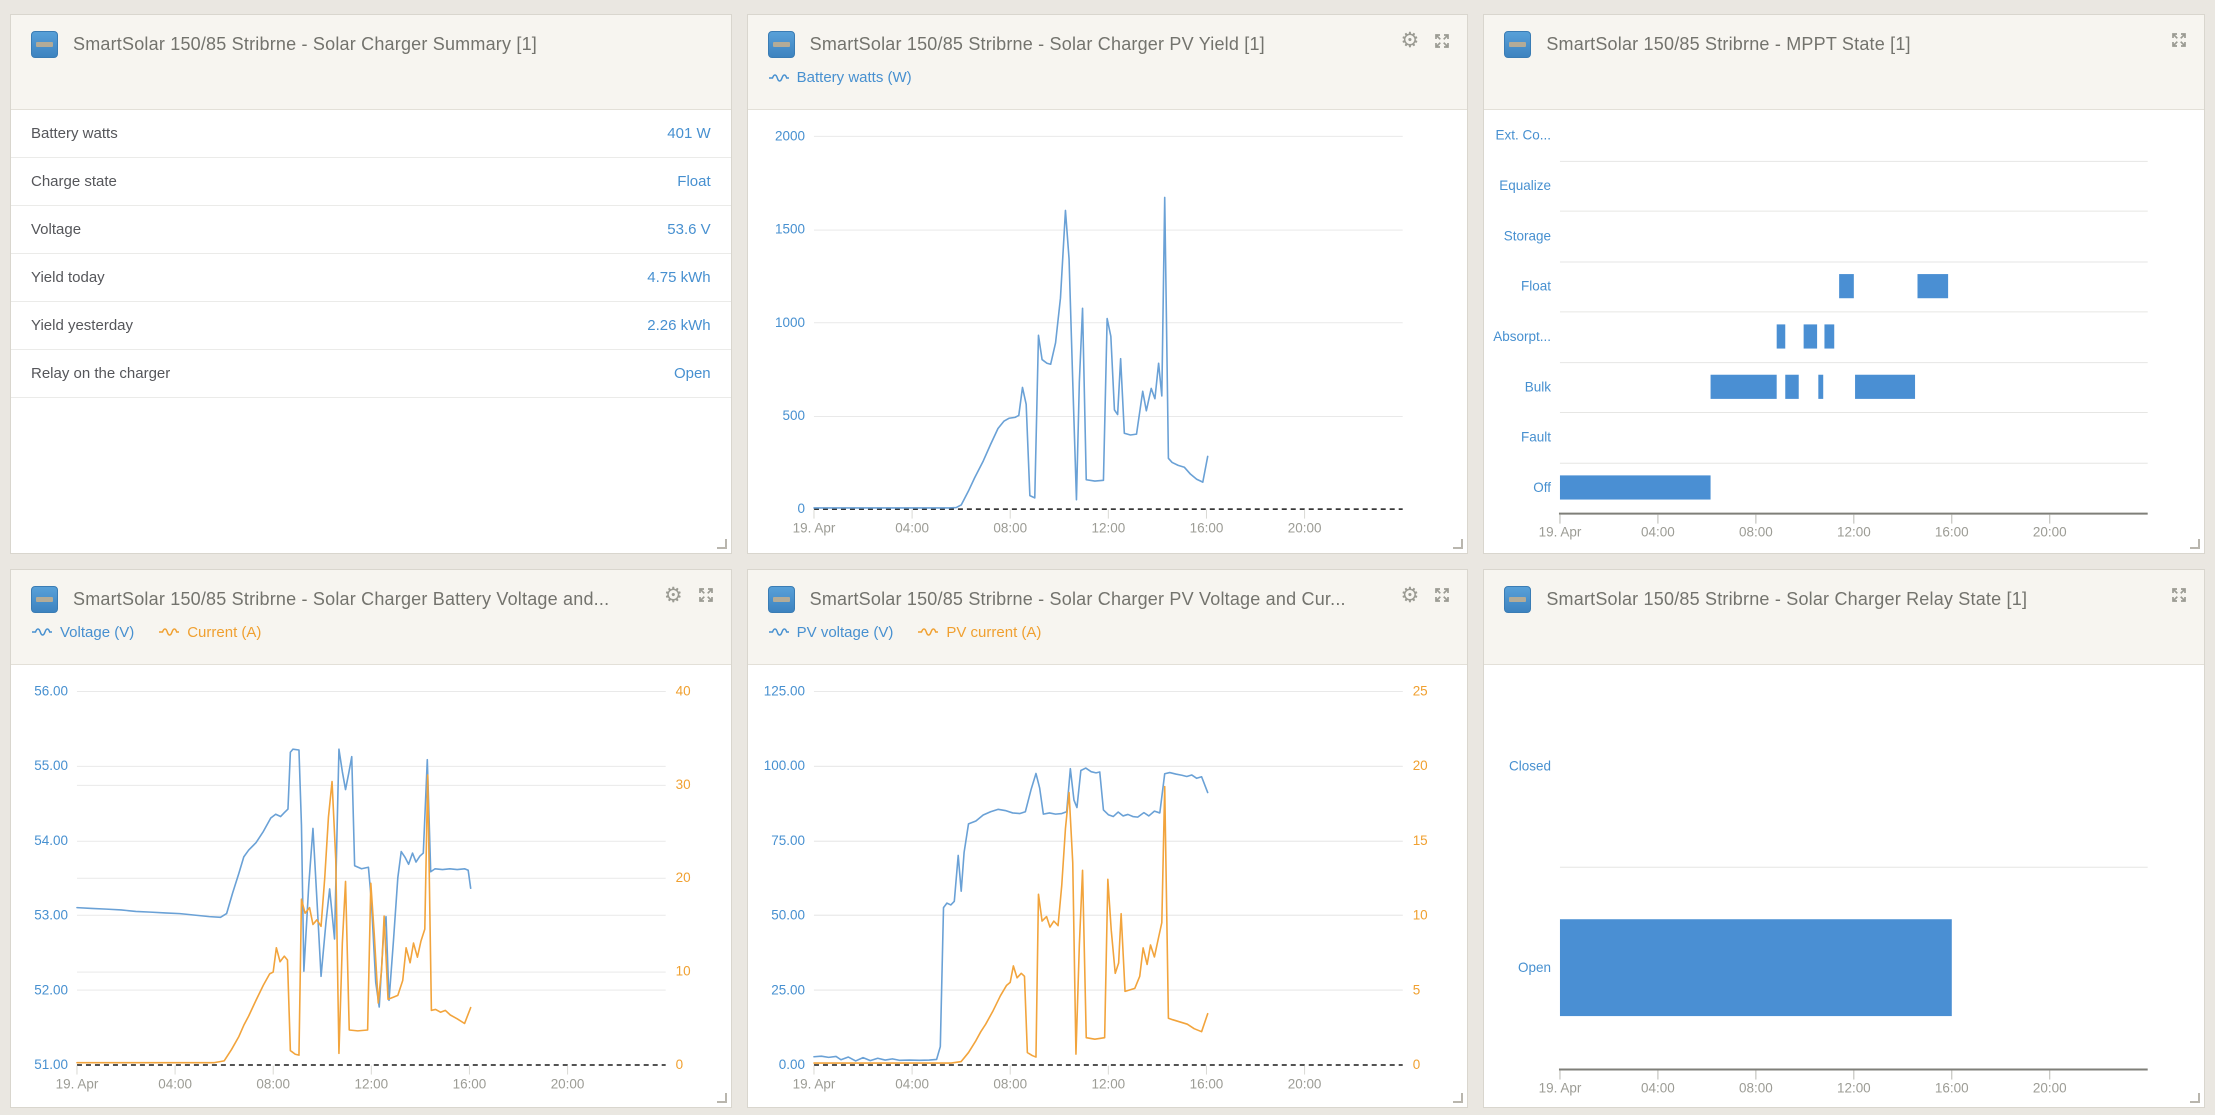 The width and height of the screenshot is (2215, 1115). What do you see at coordinates (679, 325) in the screenshot?
I see `row-value: 2.26 kWh` at bounding box center [679, 325].